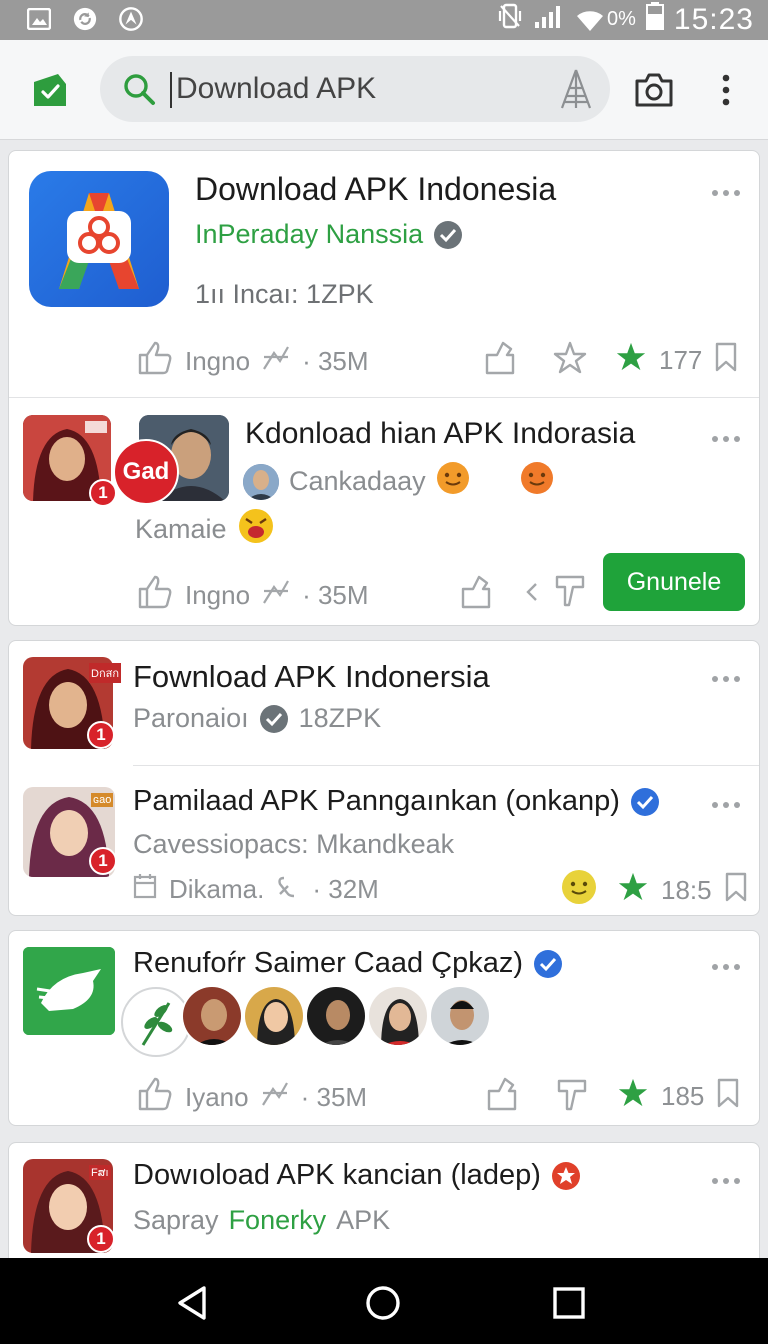 Image resolution: width=768 pixels, height=1344 pixels. I want to click on search-input, so click(361, 89).